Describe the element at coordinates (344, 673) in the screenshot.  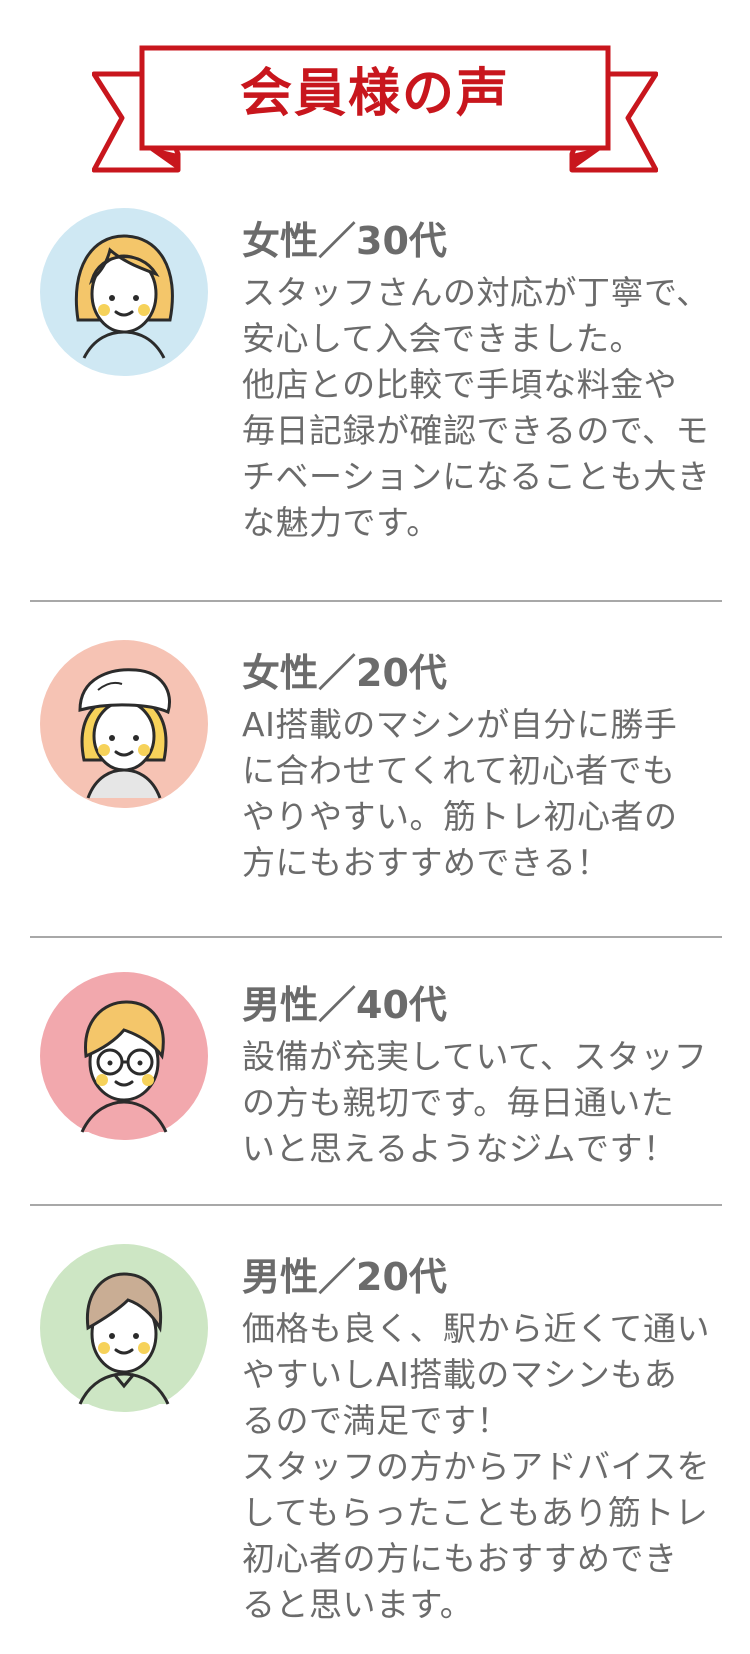
I see `person-label: 女性／20代` at that location.